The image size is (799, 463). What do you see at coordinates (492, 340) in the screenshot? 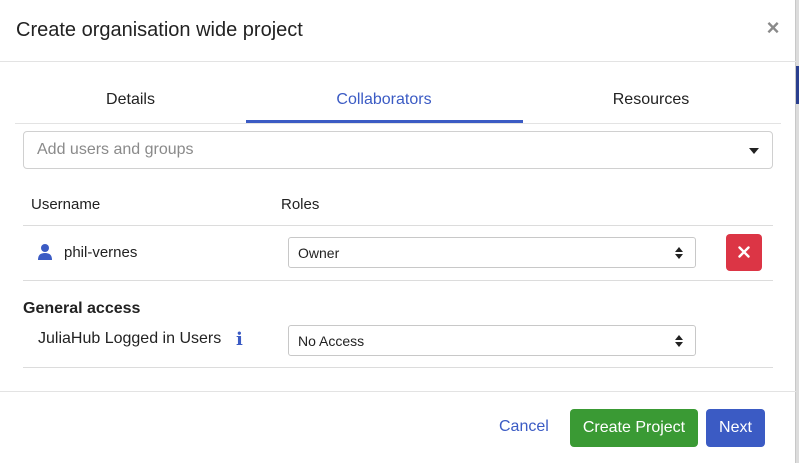
I see `general-access-select: No Access` at bounding box center [492, 340].